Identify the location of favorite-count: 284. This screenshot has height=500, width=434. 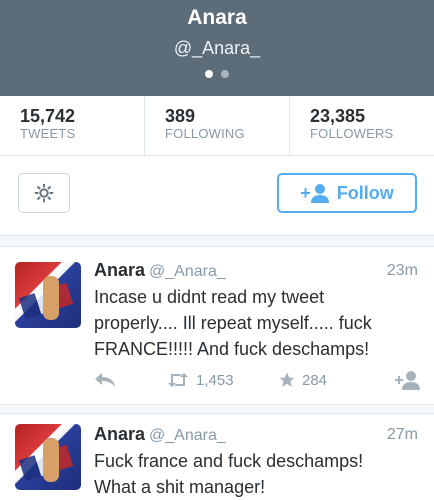
(315, 380).